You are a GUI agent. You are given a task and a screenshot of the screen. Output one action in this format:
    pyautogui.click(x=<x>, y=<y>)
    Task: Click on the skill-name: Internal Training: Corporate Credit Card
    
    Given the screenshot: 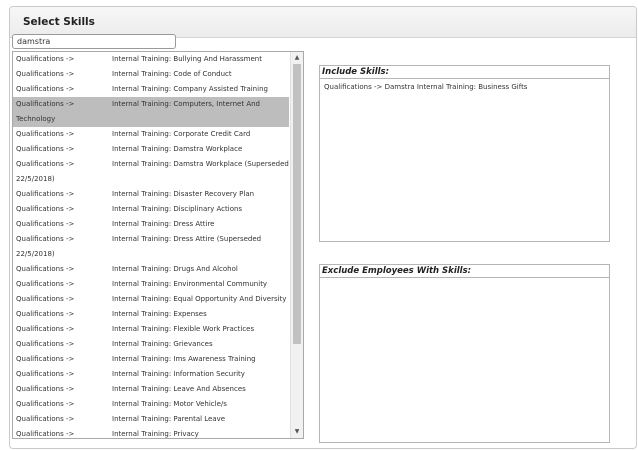 What is the action you would take?
    pyautogui.click(x=181, y=134)
    